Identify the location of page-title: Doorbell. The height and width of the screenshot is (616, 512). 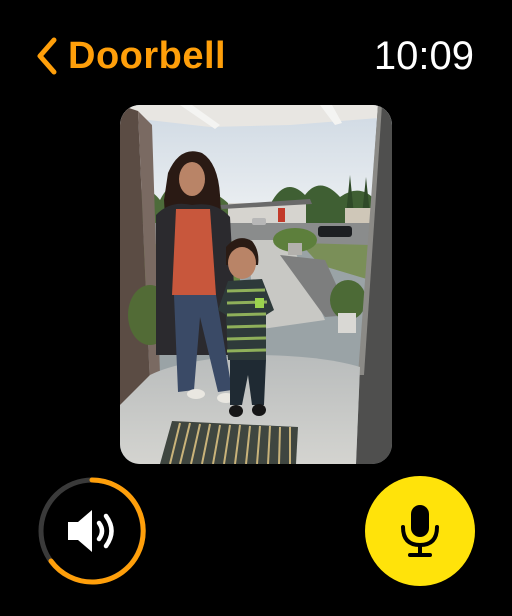
(147, 55).